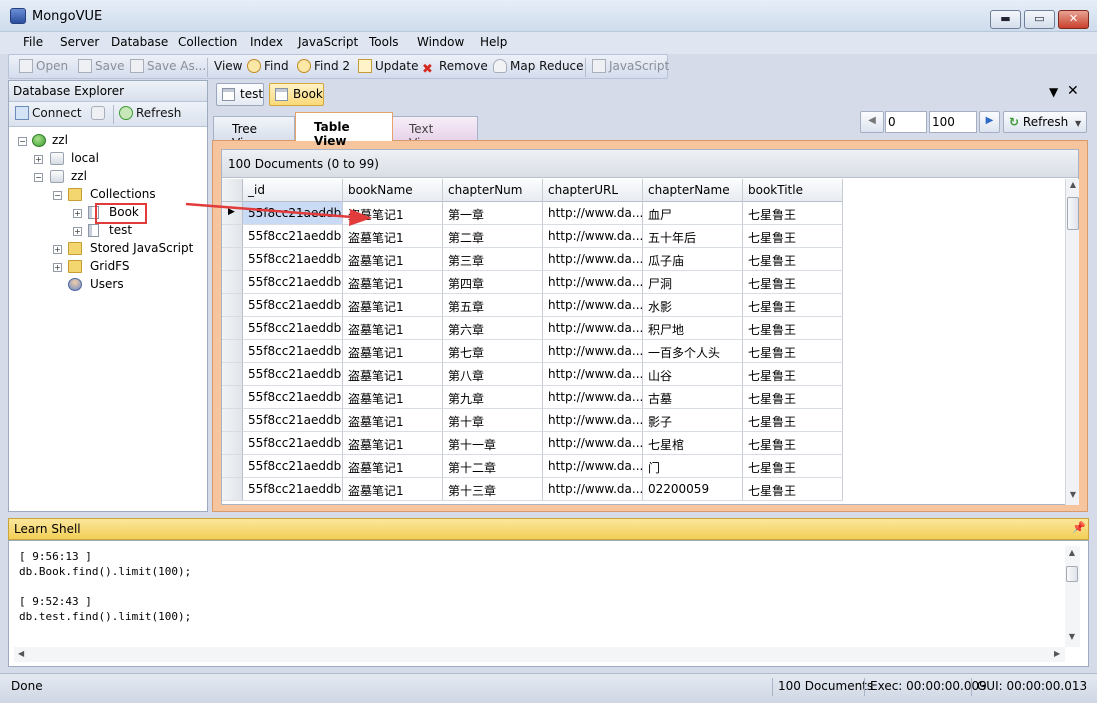  I want to click on shell-horizontal-scrollbar: ◀ ▶, so click(539, 654).